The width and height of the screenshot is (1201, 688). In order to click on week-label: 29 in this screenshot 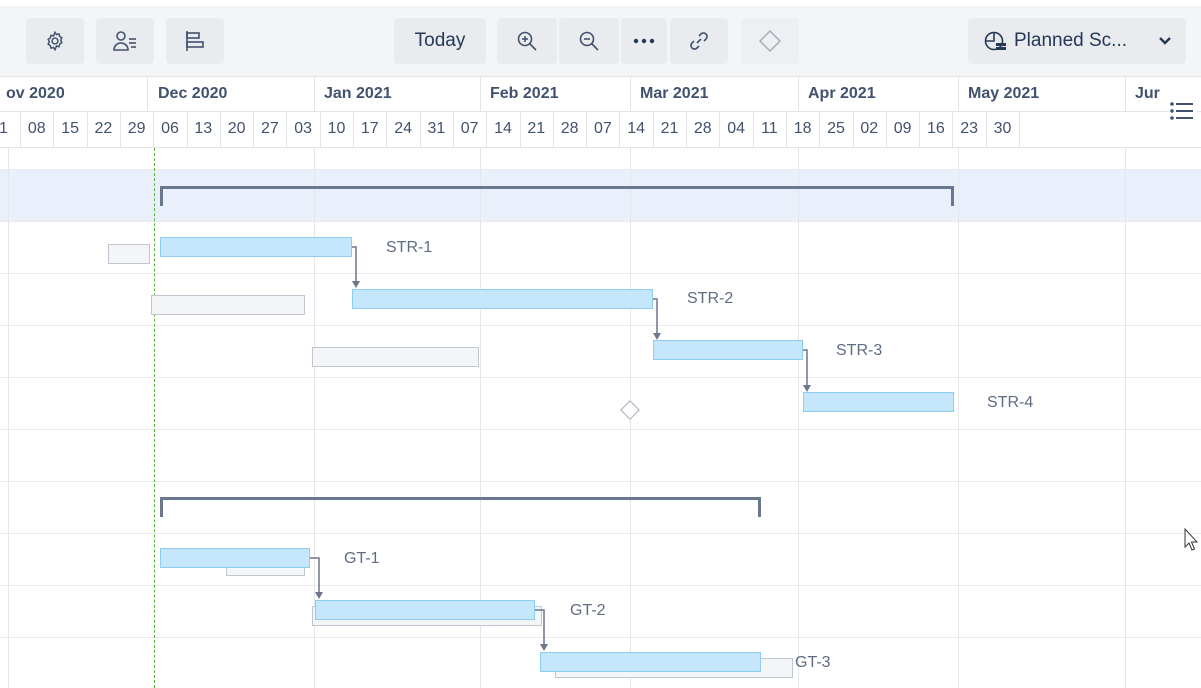, I will do `click(136, 128)`.